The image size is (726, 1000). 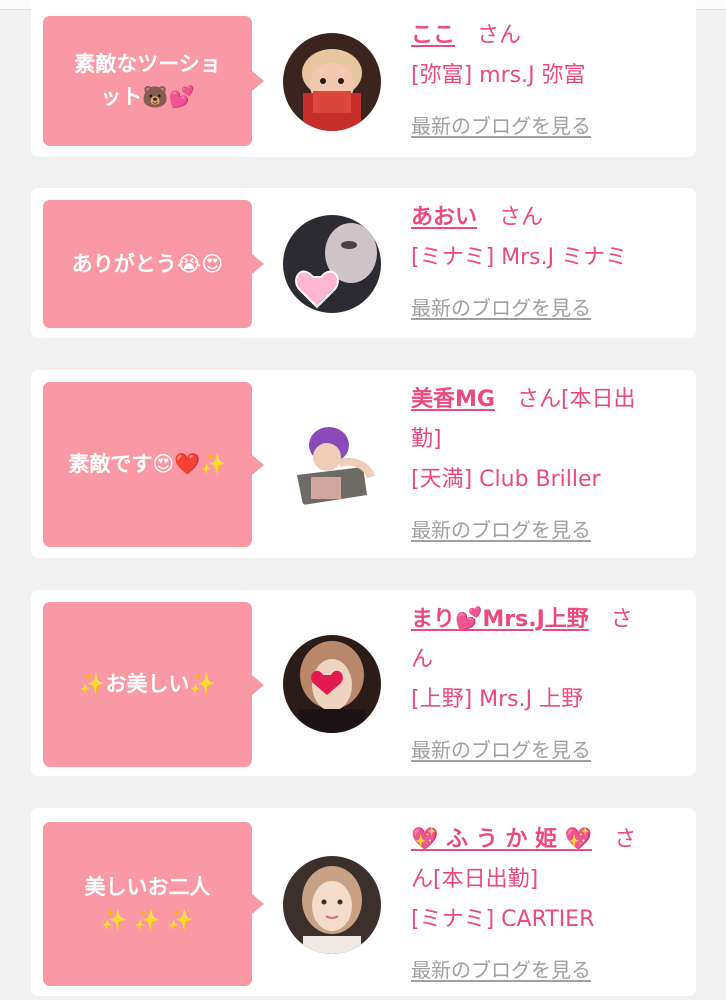 What do you see at coordinates (475, 879) in the screenshot?
I see `name-continuation: ん[本日出勤]` at bounding box center [475, 879].